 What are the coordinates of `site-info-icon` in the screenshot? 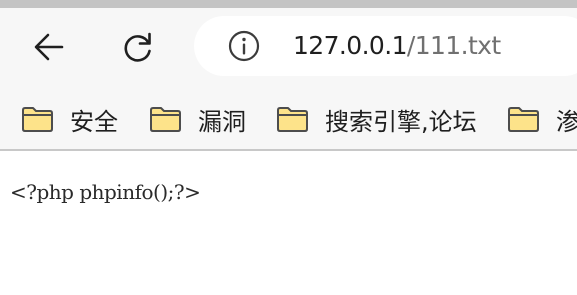 It's located at (244, 46).